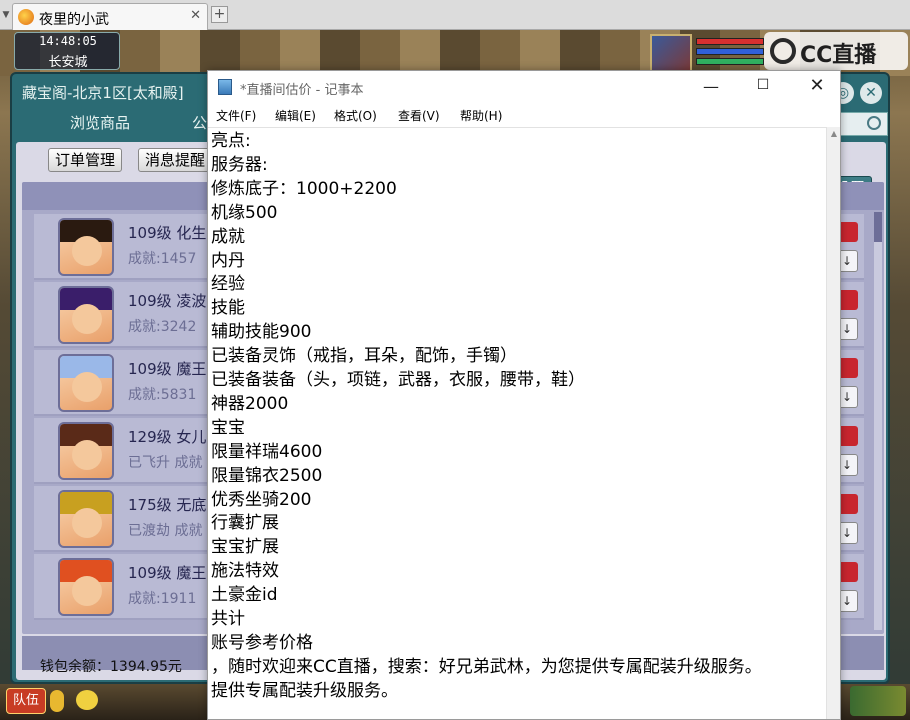  Describe the element at coordinates (74, 20) in the screenshot. I see `tab-title: 夜里的小武` at that location.